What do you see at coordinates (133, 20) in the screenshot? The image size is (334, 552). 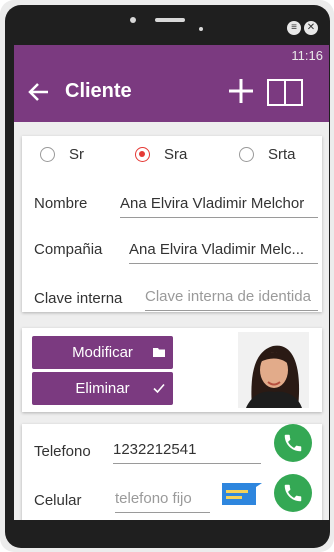 I see `camera-icon` at bounding box center [133, 20].